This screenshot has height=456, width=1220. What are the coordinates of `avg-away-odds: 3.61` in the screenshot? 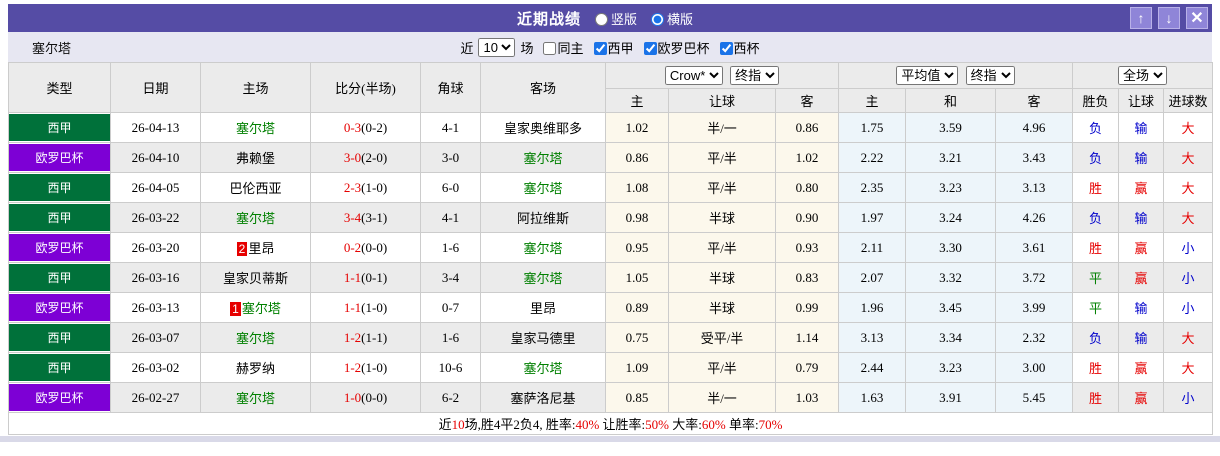 It's located at (1034, 247).